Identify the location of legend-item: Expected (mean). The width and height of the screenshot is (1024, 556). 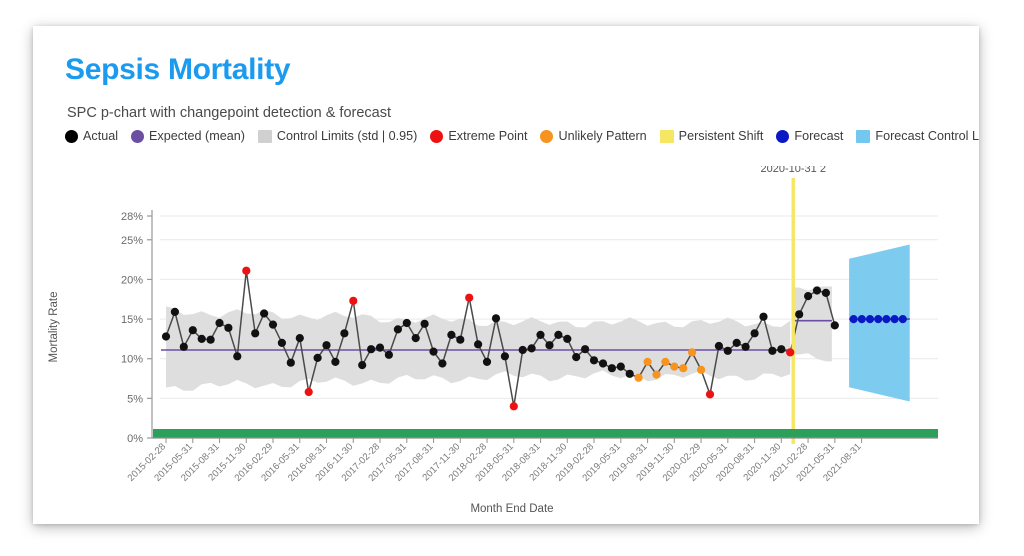
(188, 136).